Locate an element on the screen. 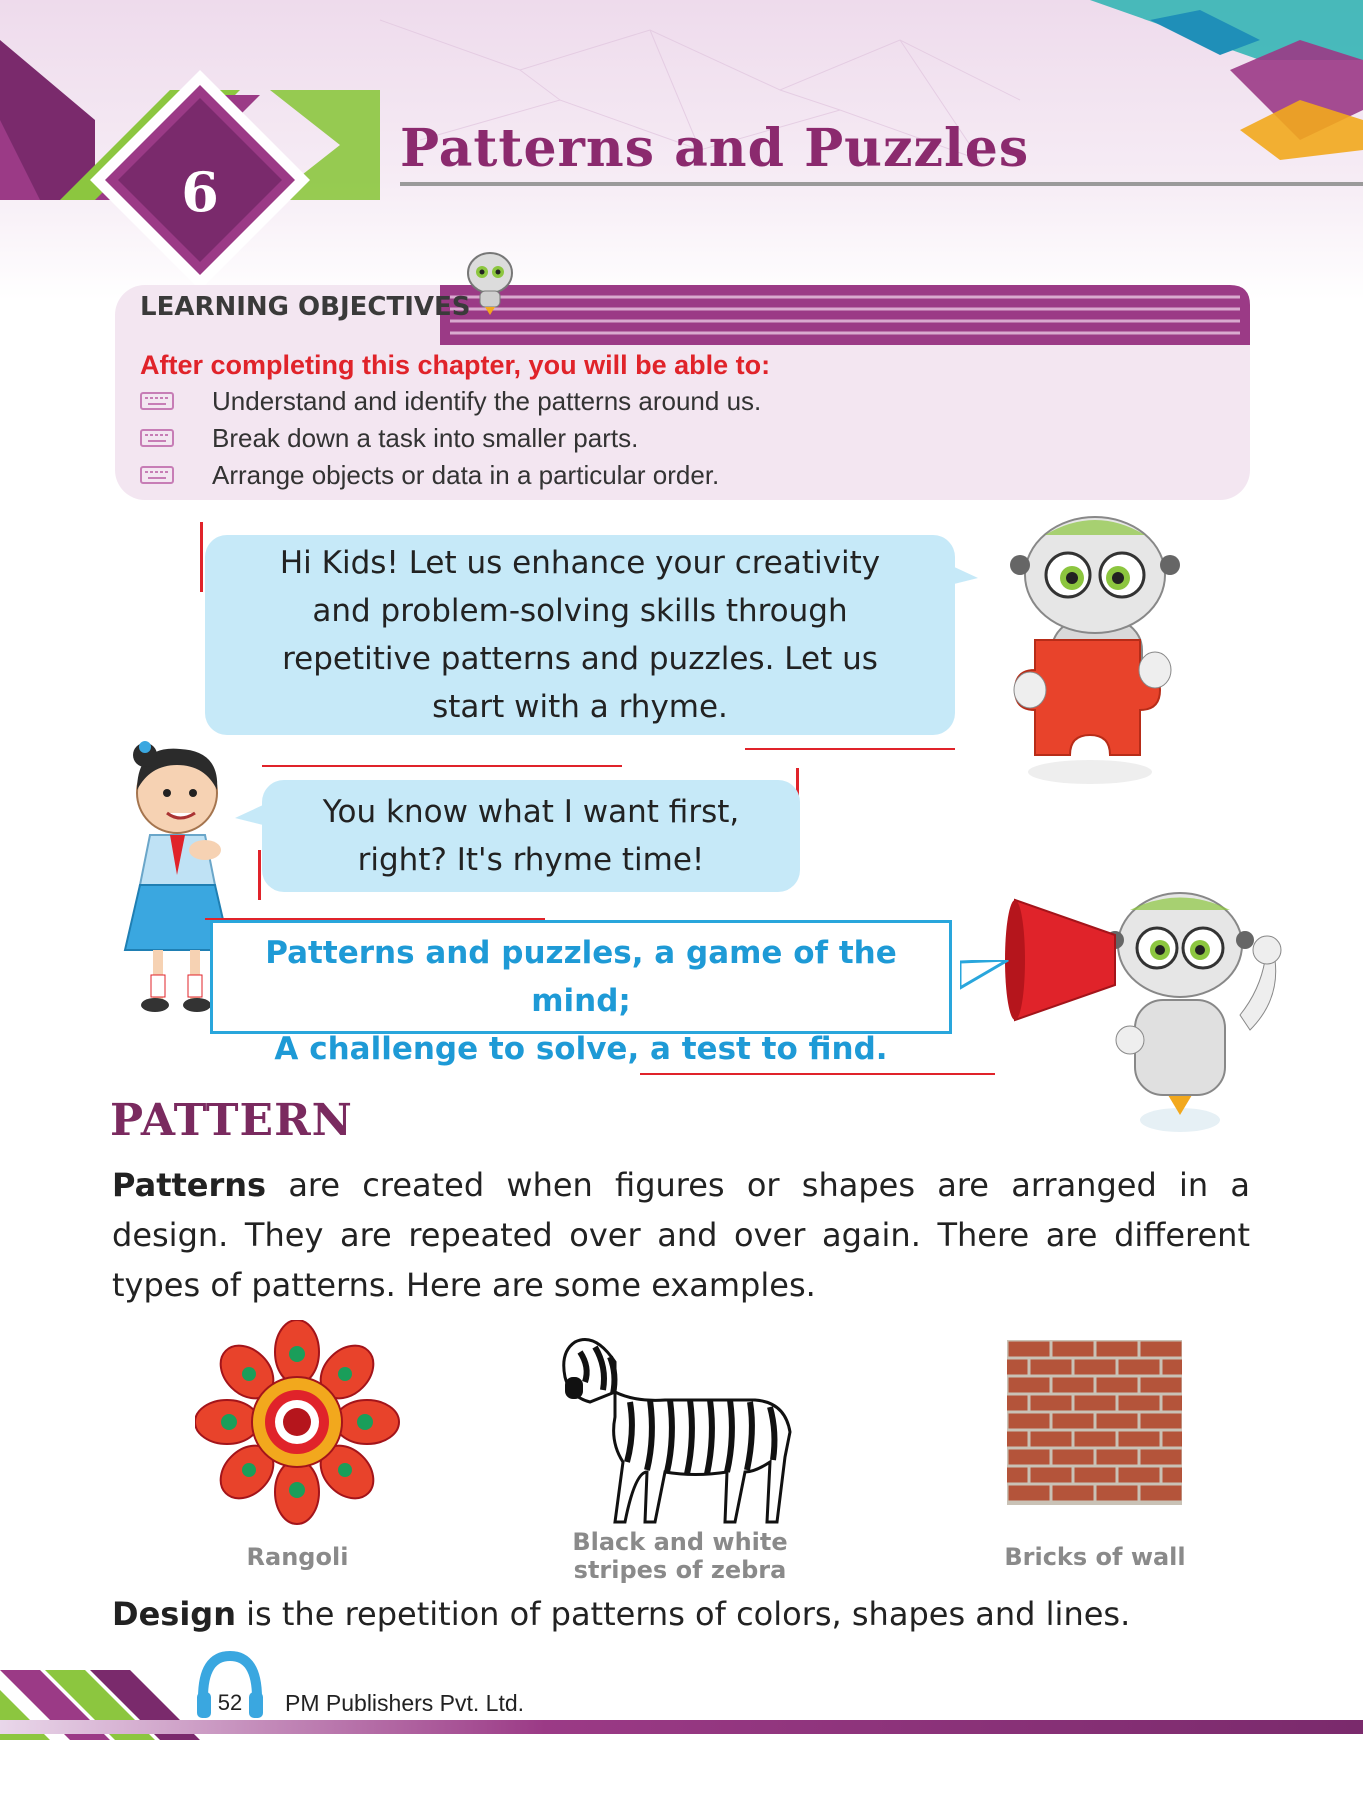 The height and width of the screenshot is (1800, 1363). objectives-stripe-banner is located at coordinates (845, 315).